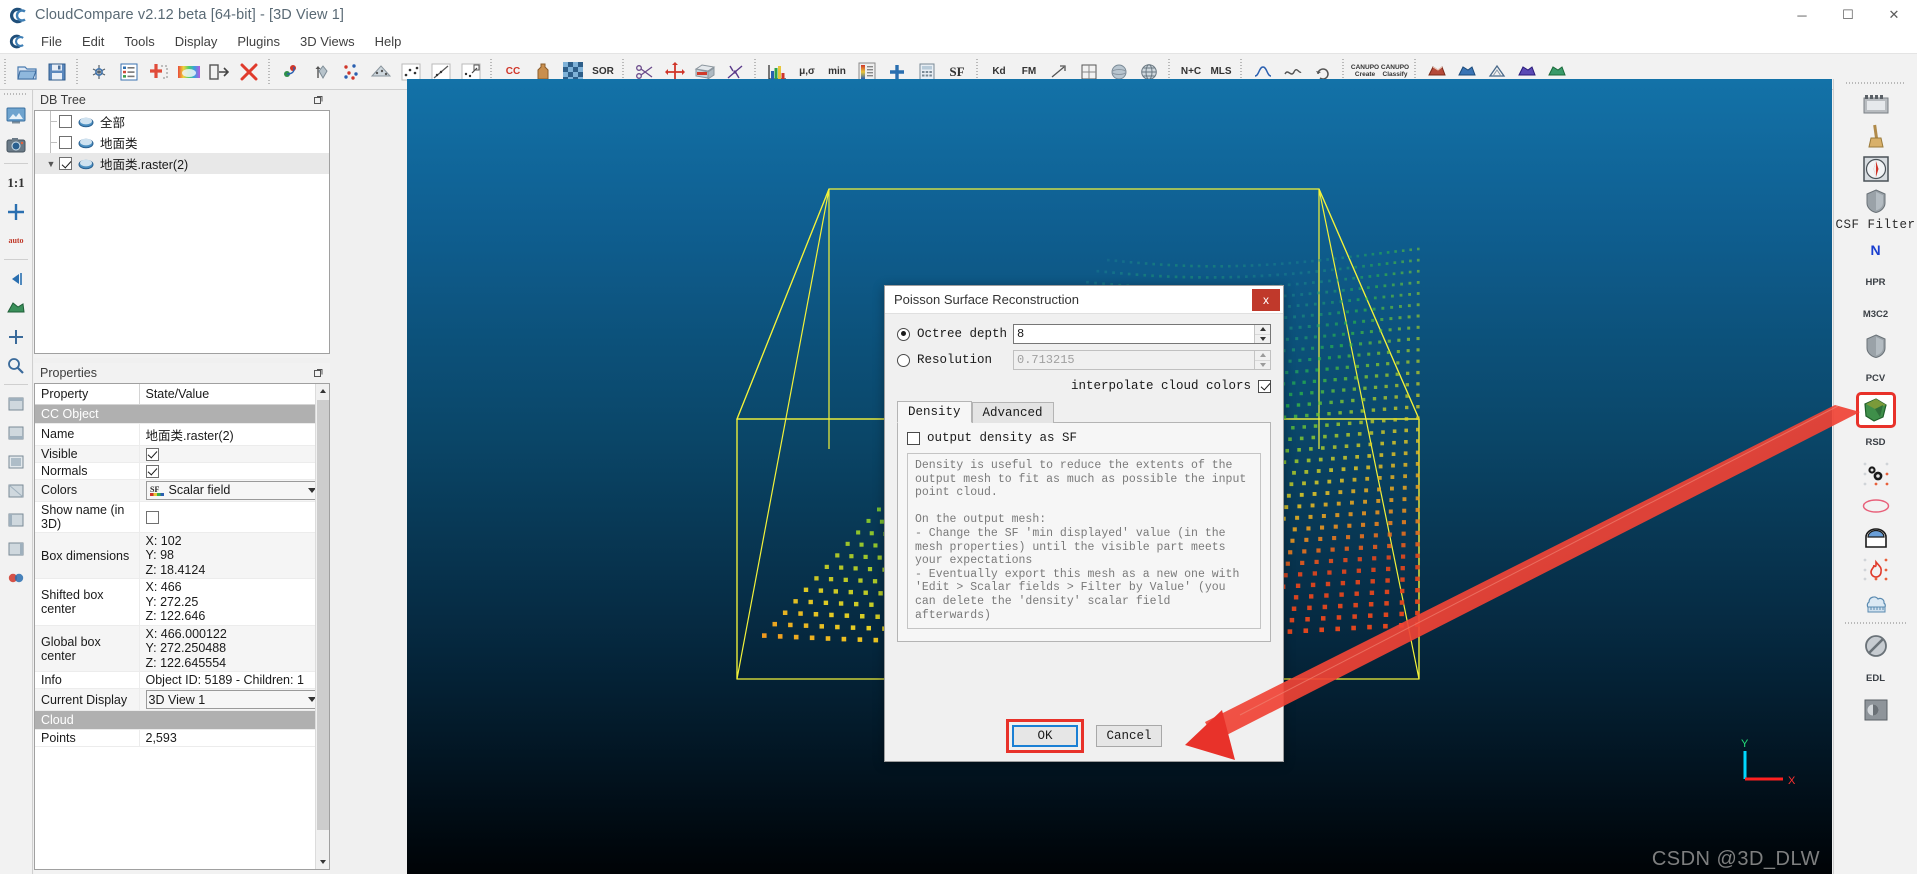 This screenshot has height=874, width=1917. I want to click on db-tree-item: 地面类, so click(182, 142).